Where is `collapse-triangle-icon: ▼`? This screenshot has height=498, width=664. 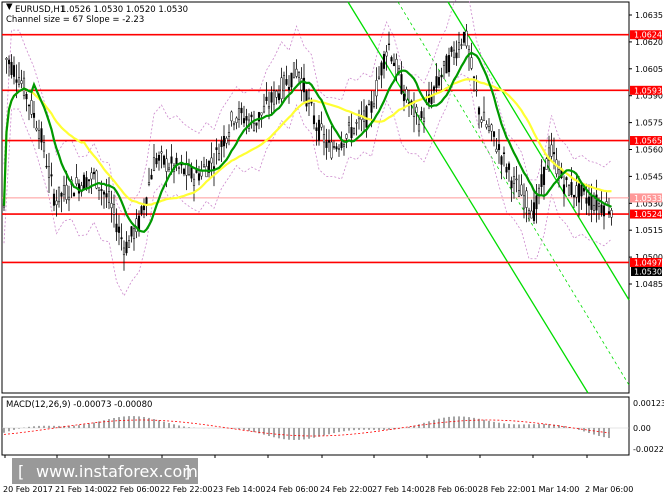 collapse-triangle-icon: ▼ is located at coordinates (9, 7).